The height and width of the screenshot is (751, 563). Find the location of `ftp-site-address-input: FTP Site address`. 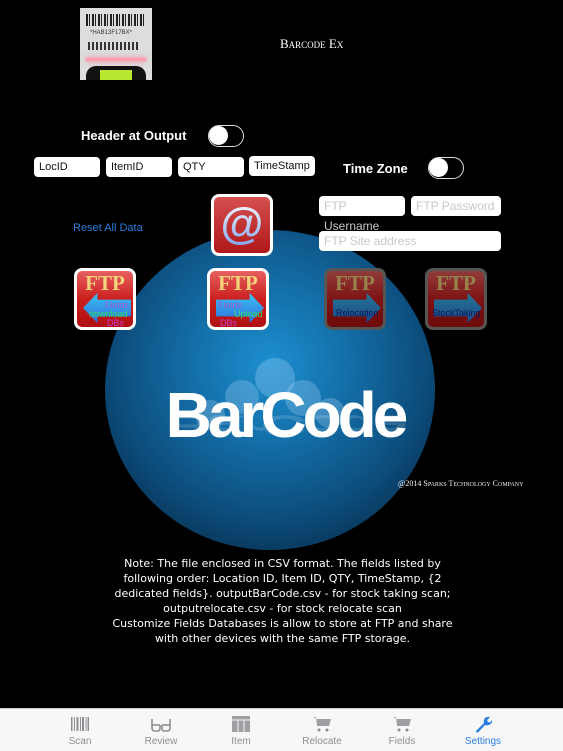

ftp-site-address-input: FTP Site address is located at coordinates (410, 241).